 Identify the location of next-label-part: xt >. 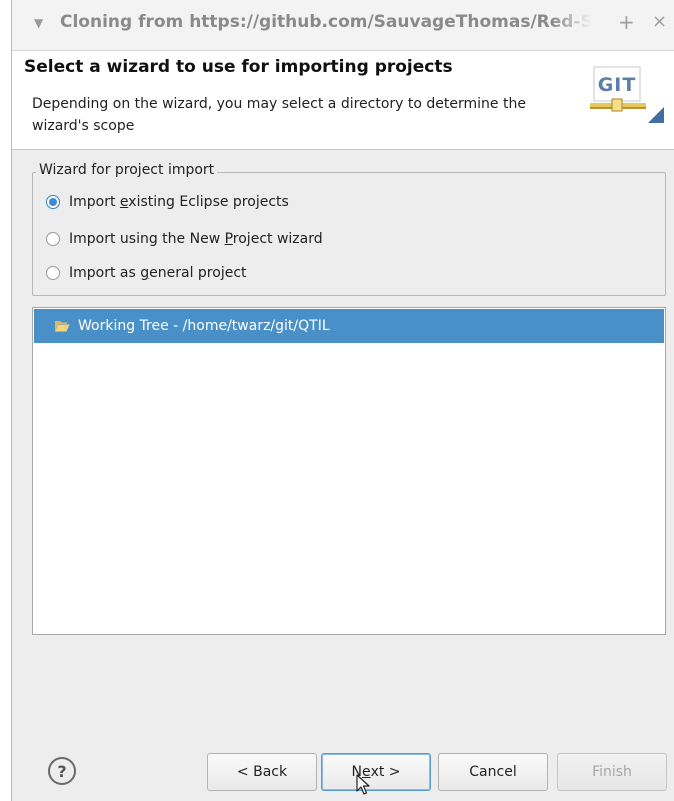
(385, 772).